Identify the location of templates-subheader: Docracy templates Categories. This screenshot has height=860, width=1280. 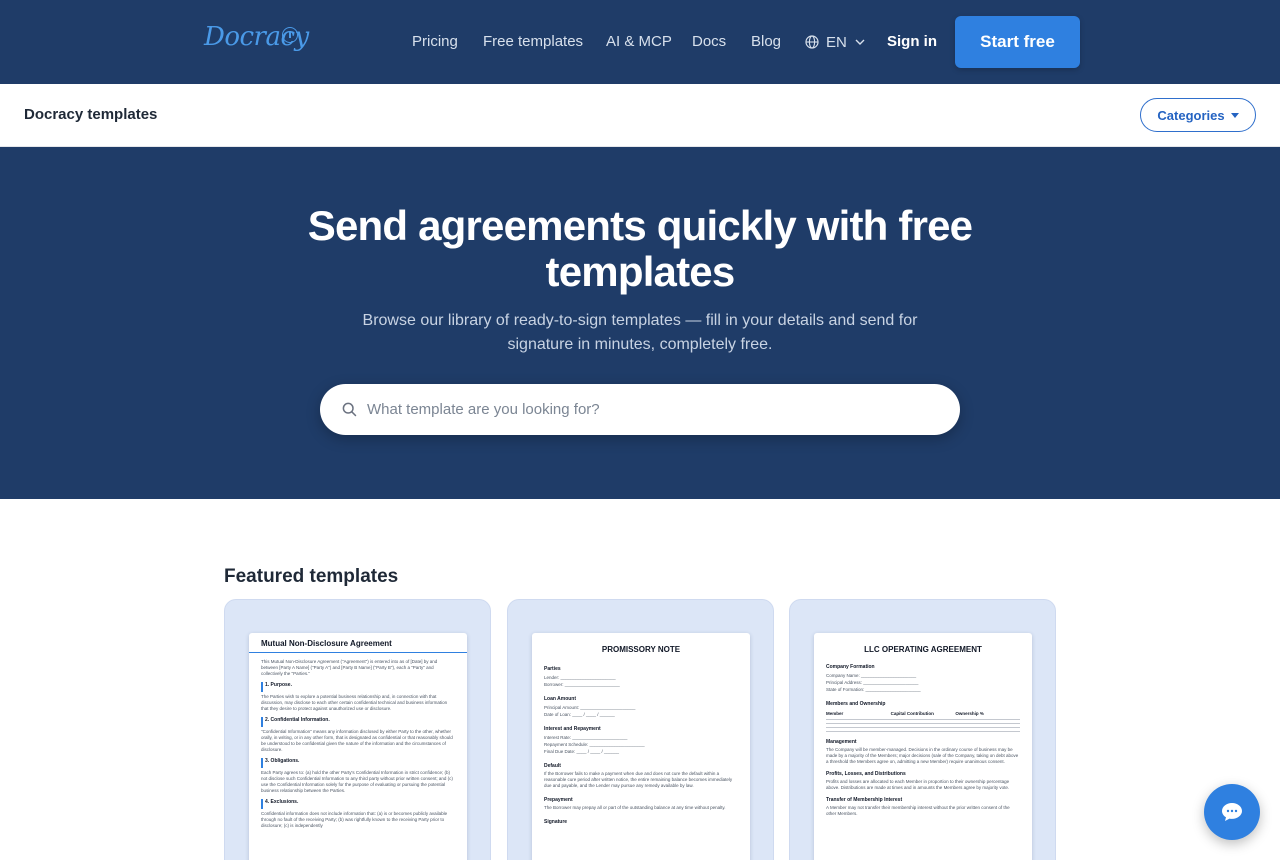
(640, 115).